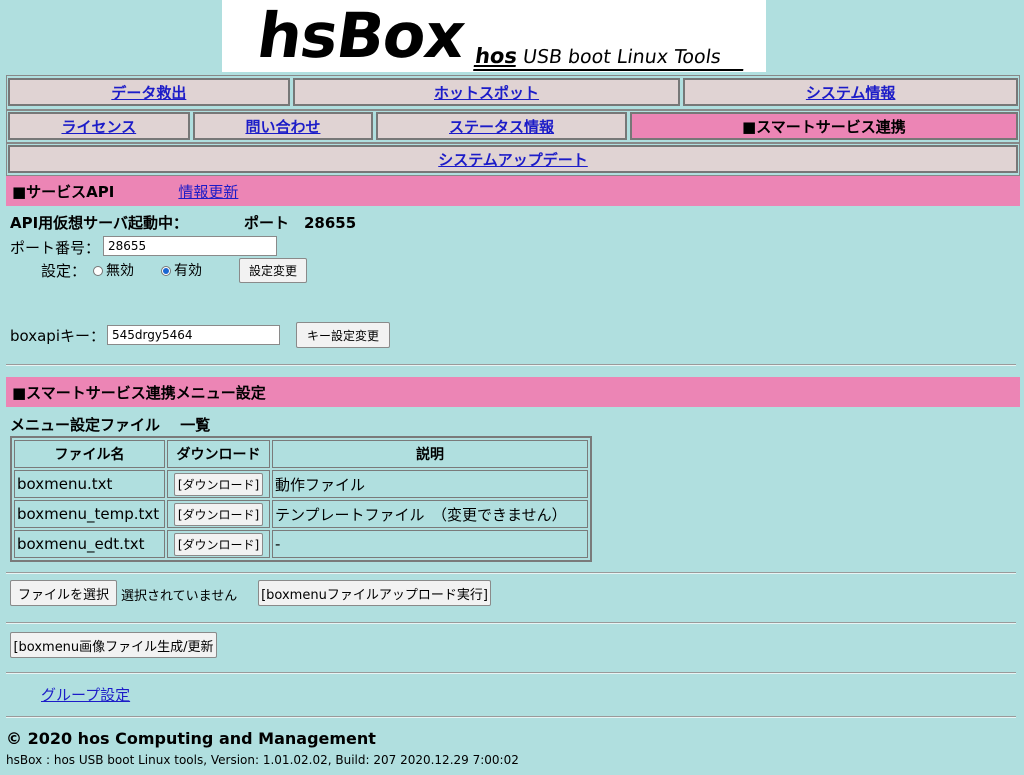  I want to click on port-number-label: ポート番号：, so click(55, 248).